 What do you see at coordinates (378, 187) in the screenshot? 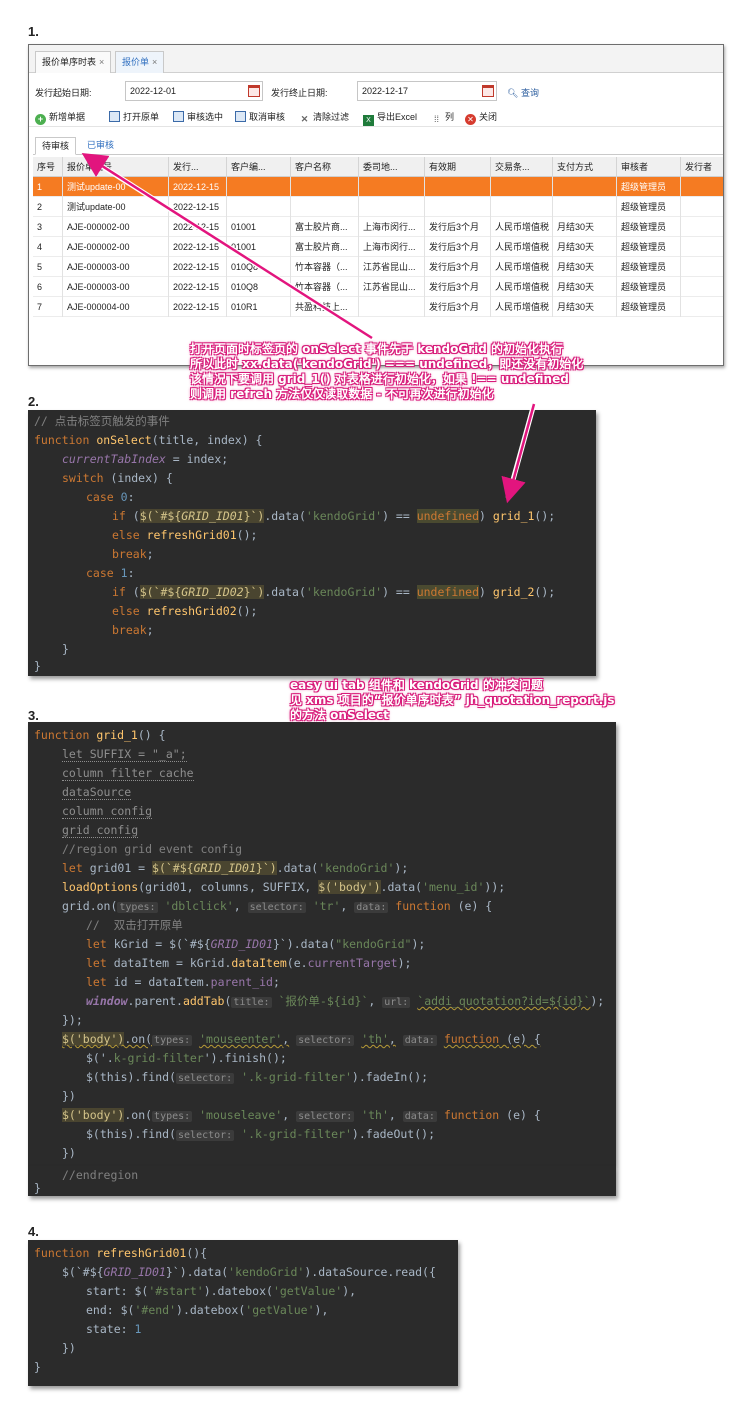
I see `table-row: 1 测试update-00 2022-12-15 超级管理员` at bounding box center [378, 187].